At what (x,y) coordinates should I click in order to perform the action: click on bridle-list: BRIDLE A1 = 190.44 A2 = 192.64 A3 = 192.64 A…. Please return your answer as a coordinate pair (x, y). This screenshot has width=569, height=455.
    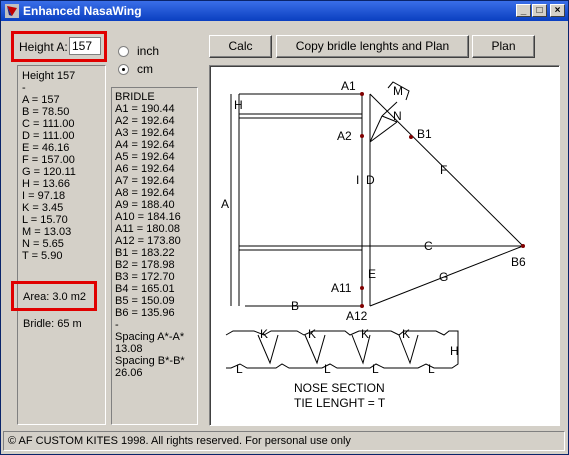
    Looking at the image, I should click on (156, 235).